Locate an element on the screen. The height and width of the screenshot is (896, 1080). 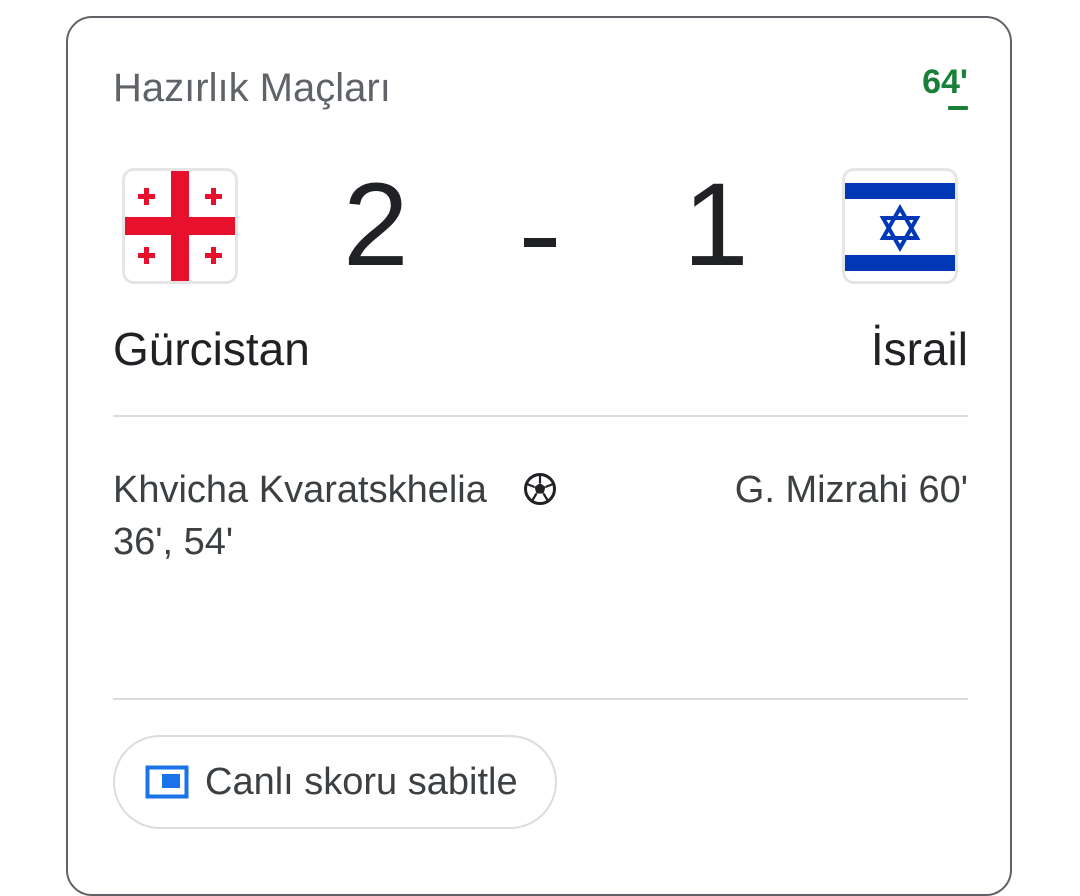
away-score: 1 is located at coordinates (716, 225).